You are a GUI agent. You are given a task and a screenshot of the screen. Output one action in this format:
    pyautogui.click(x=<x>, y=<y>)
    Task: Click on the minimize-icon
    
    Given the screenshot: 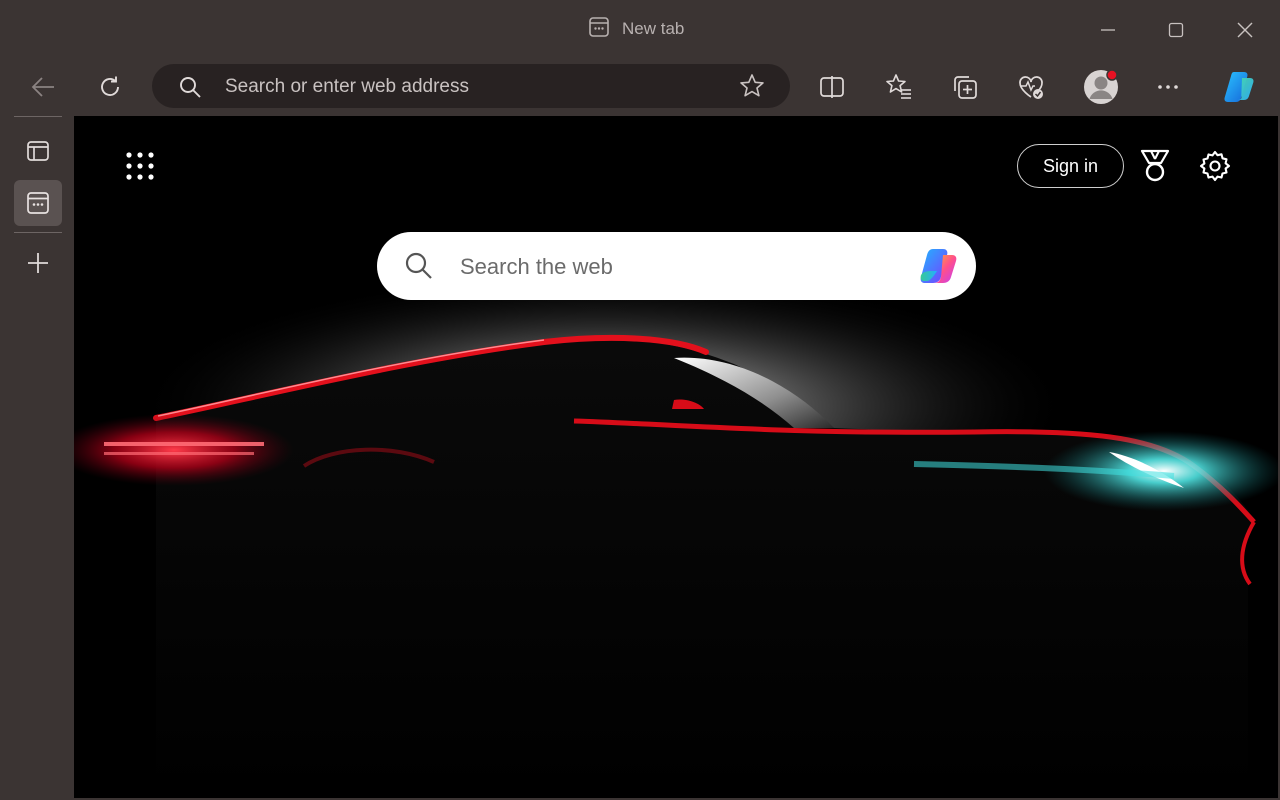 What is the action you would take?
    pyautogui.click(x=1108, y=30)
    